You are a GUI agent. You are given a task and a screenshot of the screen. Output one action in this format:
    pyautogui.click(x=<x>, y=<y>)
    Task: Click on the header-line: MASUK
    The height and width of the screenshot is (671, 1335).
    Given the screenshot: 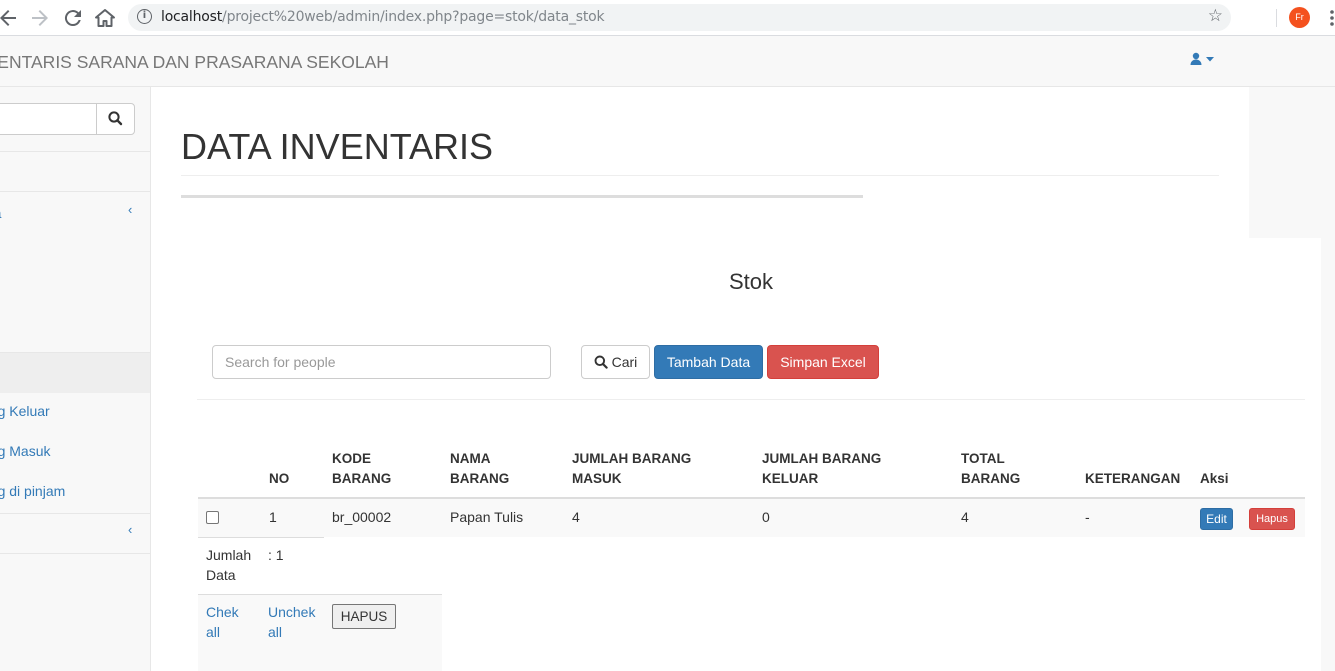 What is the action you would take?
    pyautogui.click(x=597, y=478)
    